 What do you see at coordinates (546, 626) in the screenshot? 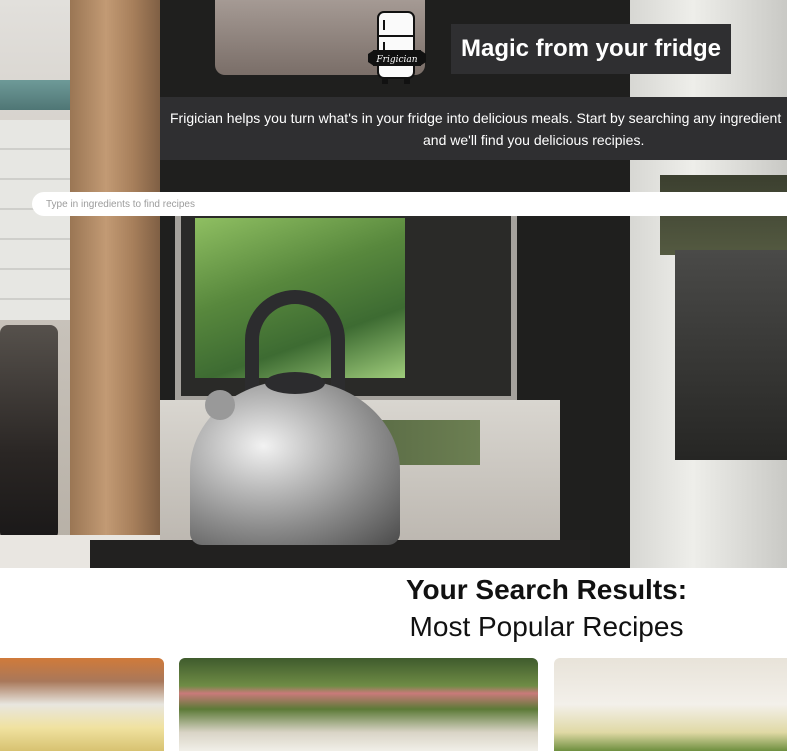
I see `results-subtitle: Most Popular Recipes` at bounding box center [546, 626].